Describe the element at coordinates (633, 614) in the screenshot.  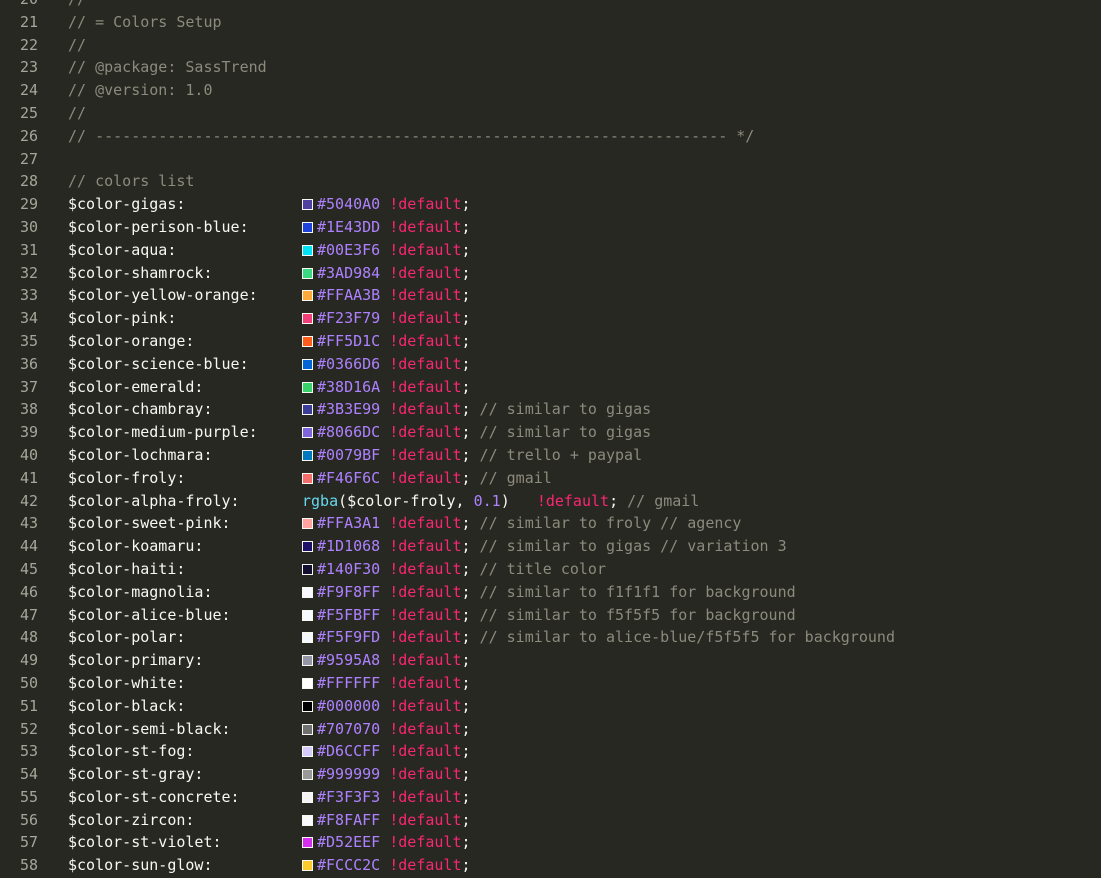
I see `inline-comment: // similar to f5f5f5 for background` at that location.